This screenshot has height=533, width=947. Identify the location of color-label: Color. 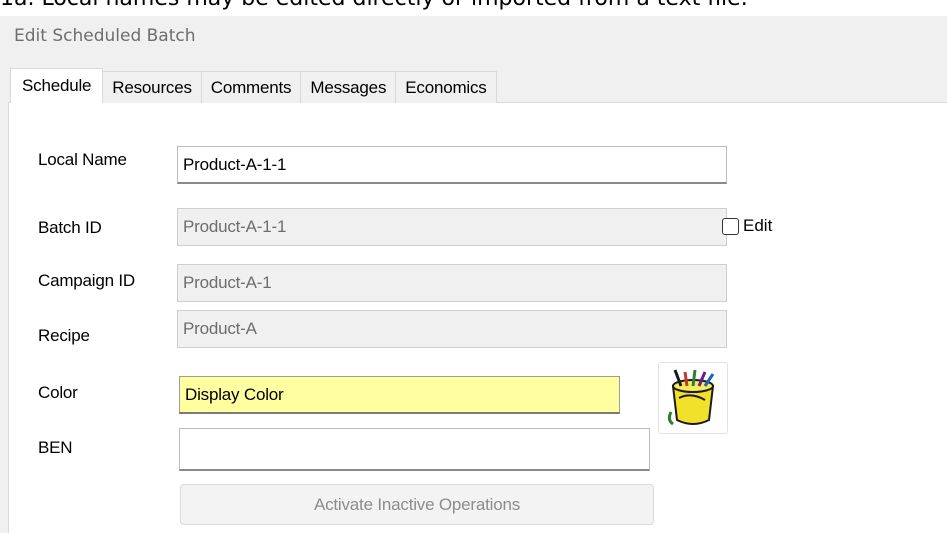
(58, 392).